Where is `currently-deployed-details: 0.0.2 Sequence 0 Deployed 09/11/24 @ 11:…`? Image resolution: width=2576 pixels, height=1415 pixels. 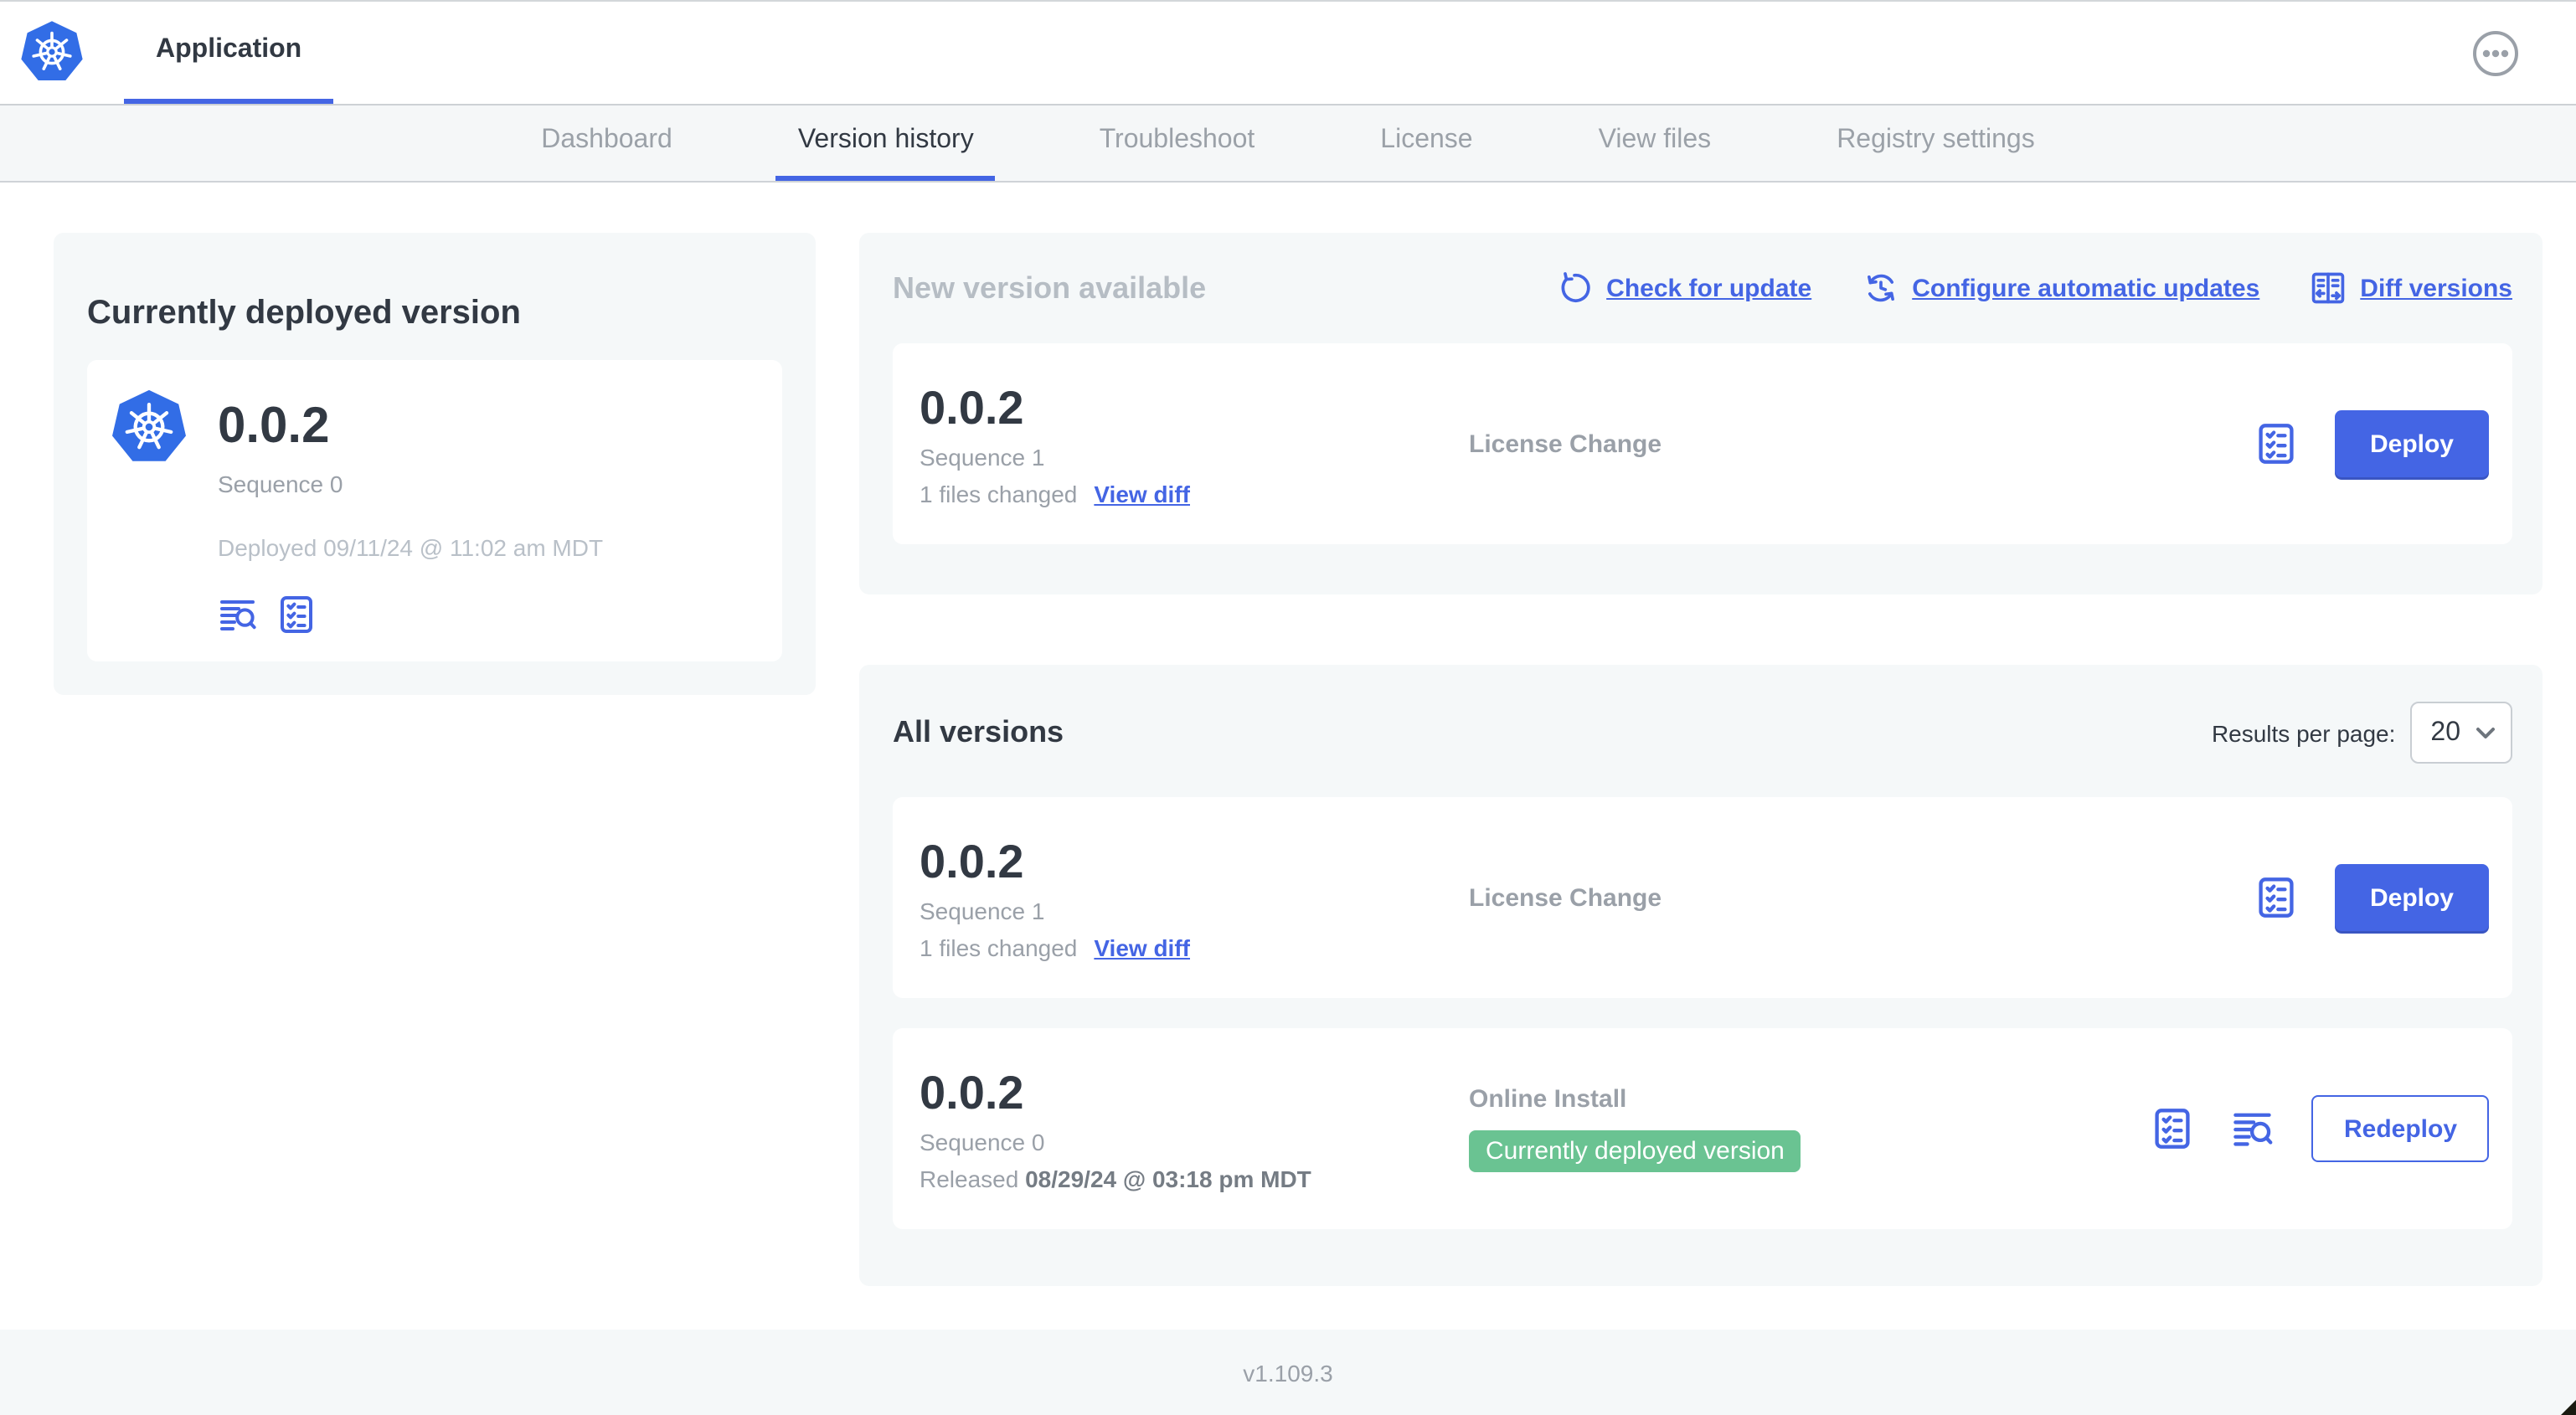 currently-deployed-details: 0.0.2 Sequence 0 Deployed 09/11/24 @ 11:… is located at coordinates (410, 511).